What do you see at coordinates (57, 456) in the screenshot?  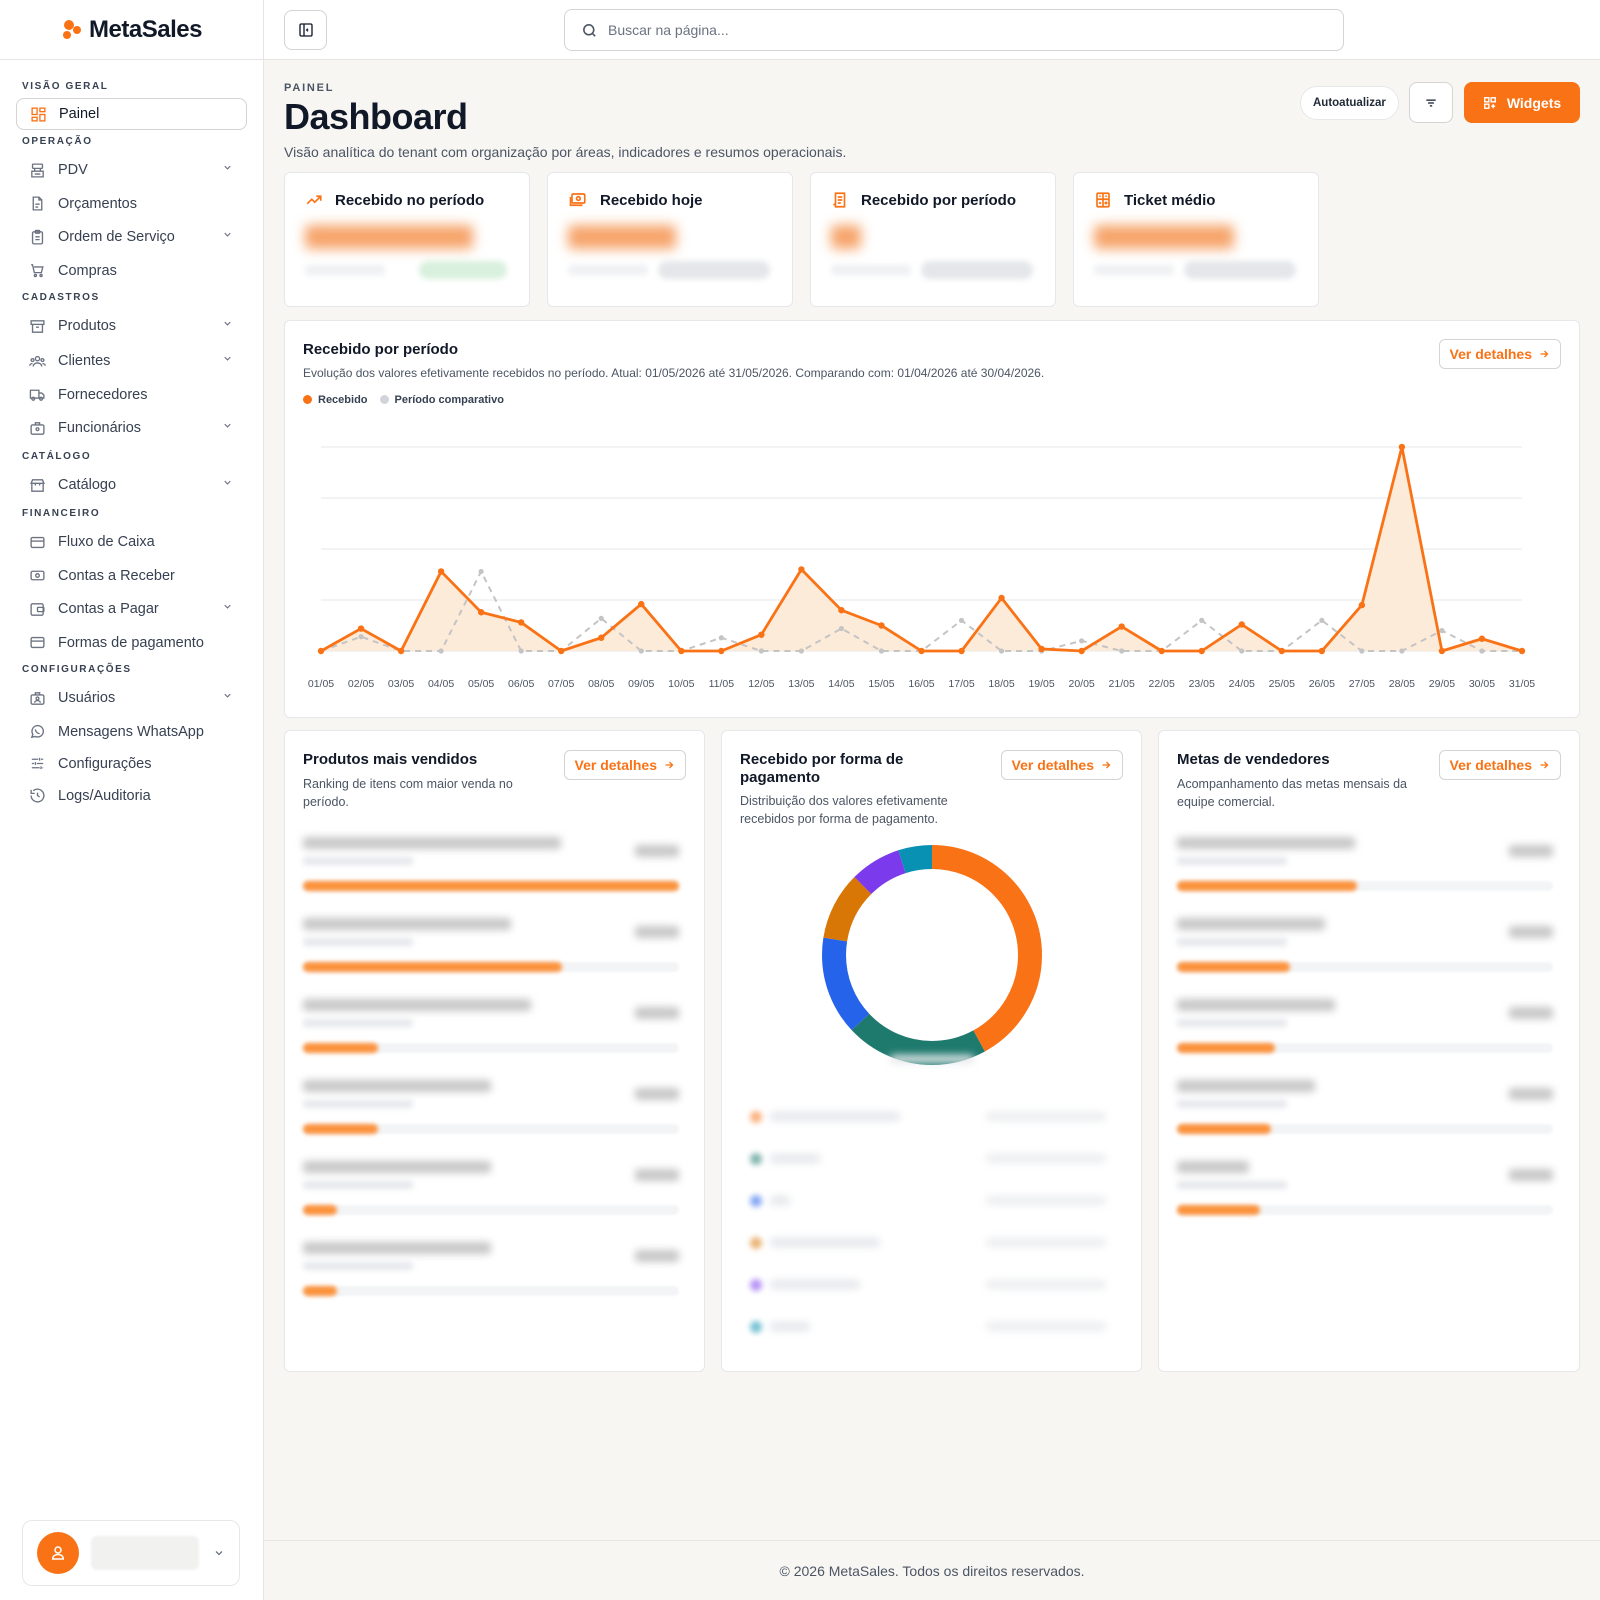 I see `sidebar-section-title: CATÁLOGO` at bounding box center [57, 456].